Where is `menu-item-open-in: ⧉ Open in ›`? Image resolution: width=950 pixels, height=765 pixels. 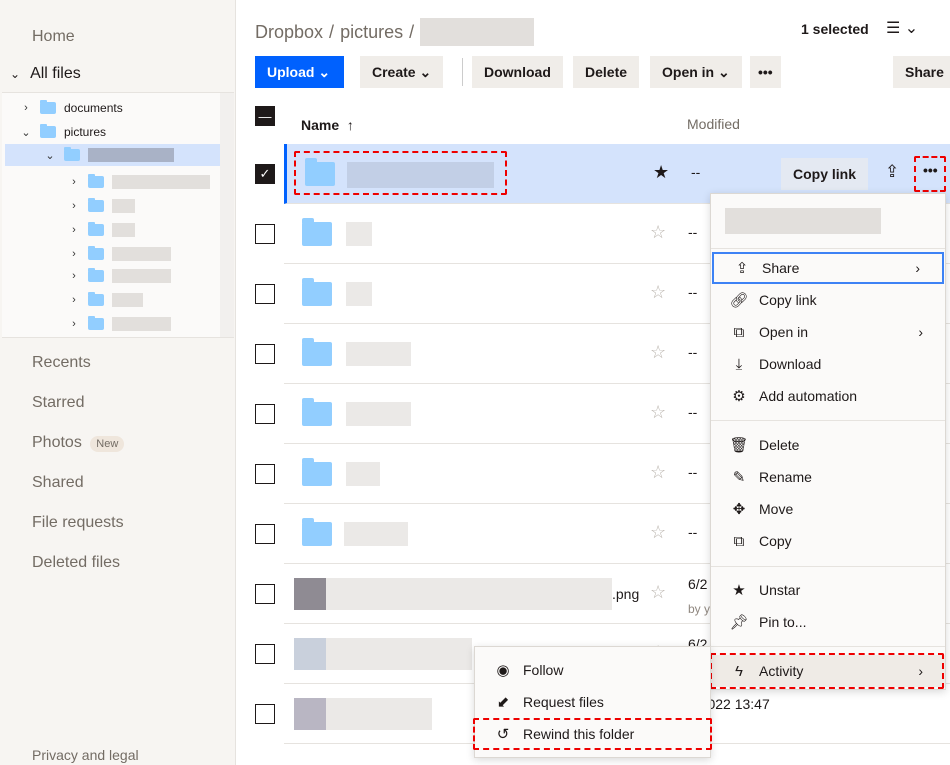 menu-item-open-in: ⧉ Open in › is located at coordinates (828, 332).